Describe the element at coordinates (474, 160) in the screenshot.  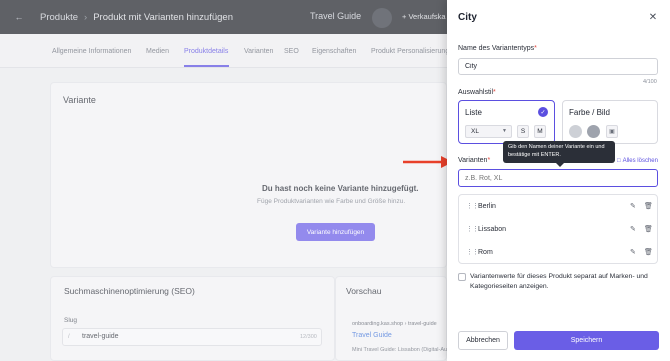
I see `variants-label: Varianten*` at that location.